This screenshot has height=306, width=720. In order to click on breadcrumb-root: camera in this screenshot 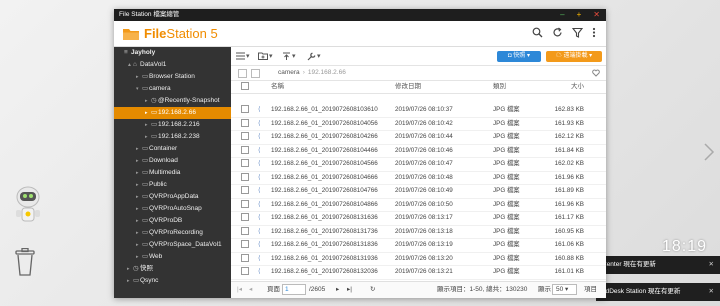, I will do `click(289, 72)`.